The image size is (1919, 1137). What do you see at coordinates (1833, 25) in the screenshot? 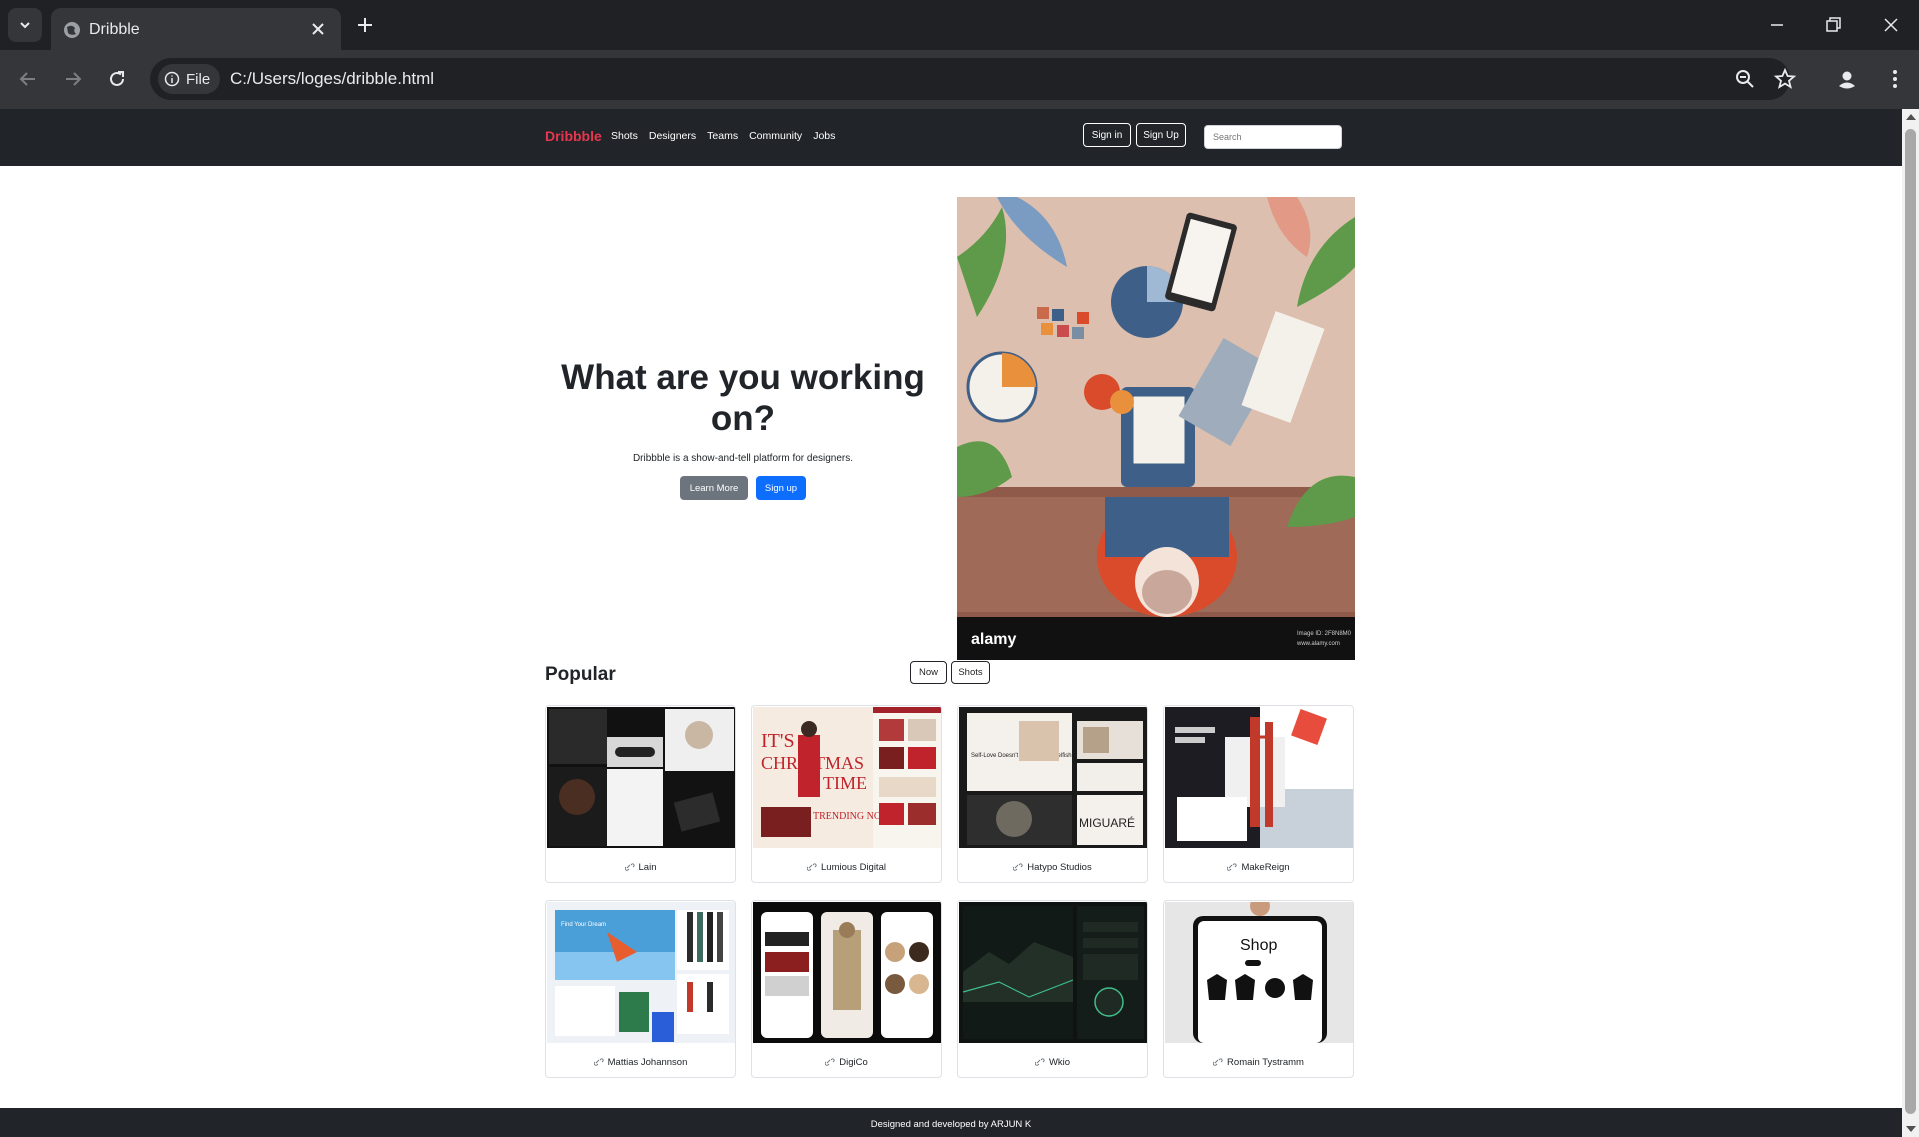
I see `restore-icon` at bounding box center [1833, 25].